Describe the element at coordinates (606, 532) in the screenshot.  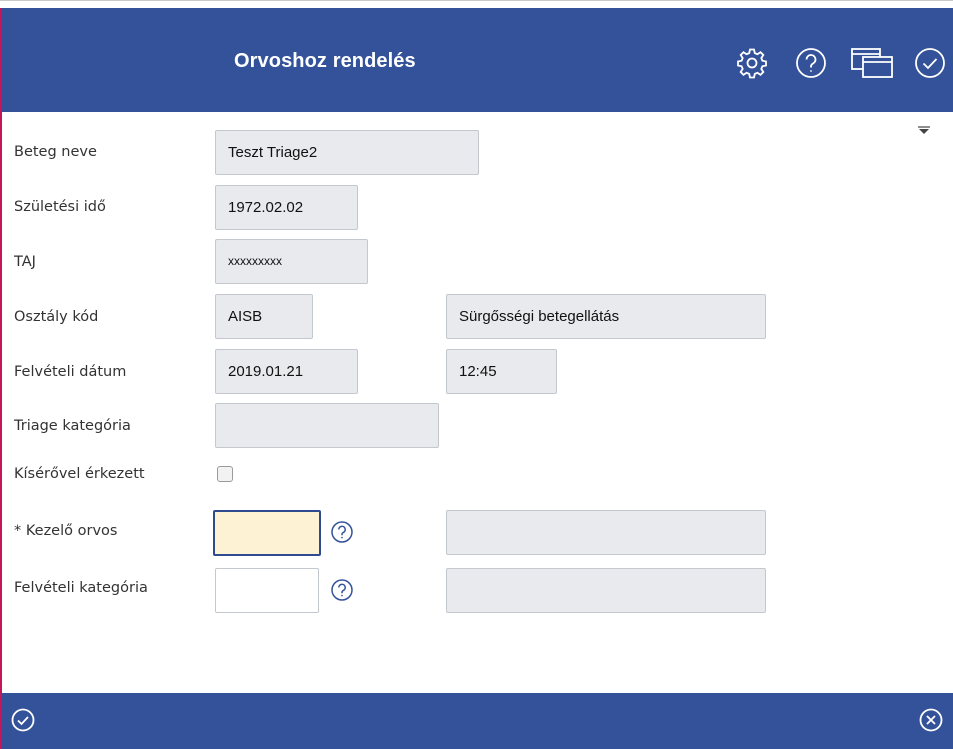
I see `attending-doctor-description-field` at that location.